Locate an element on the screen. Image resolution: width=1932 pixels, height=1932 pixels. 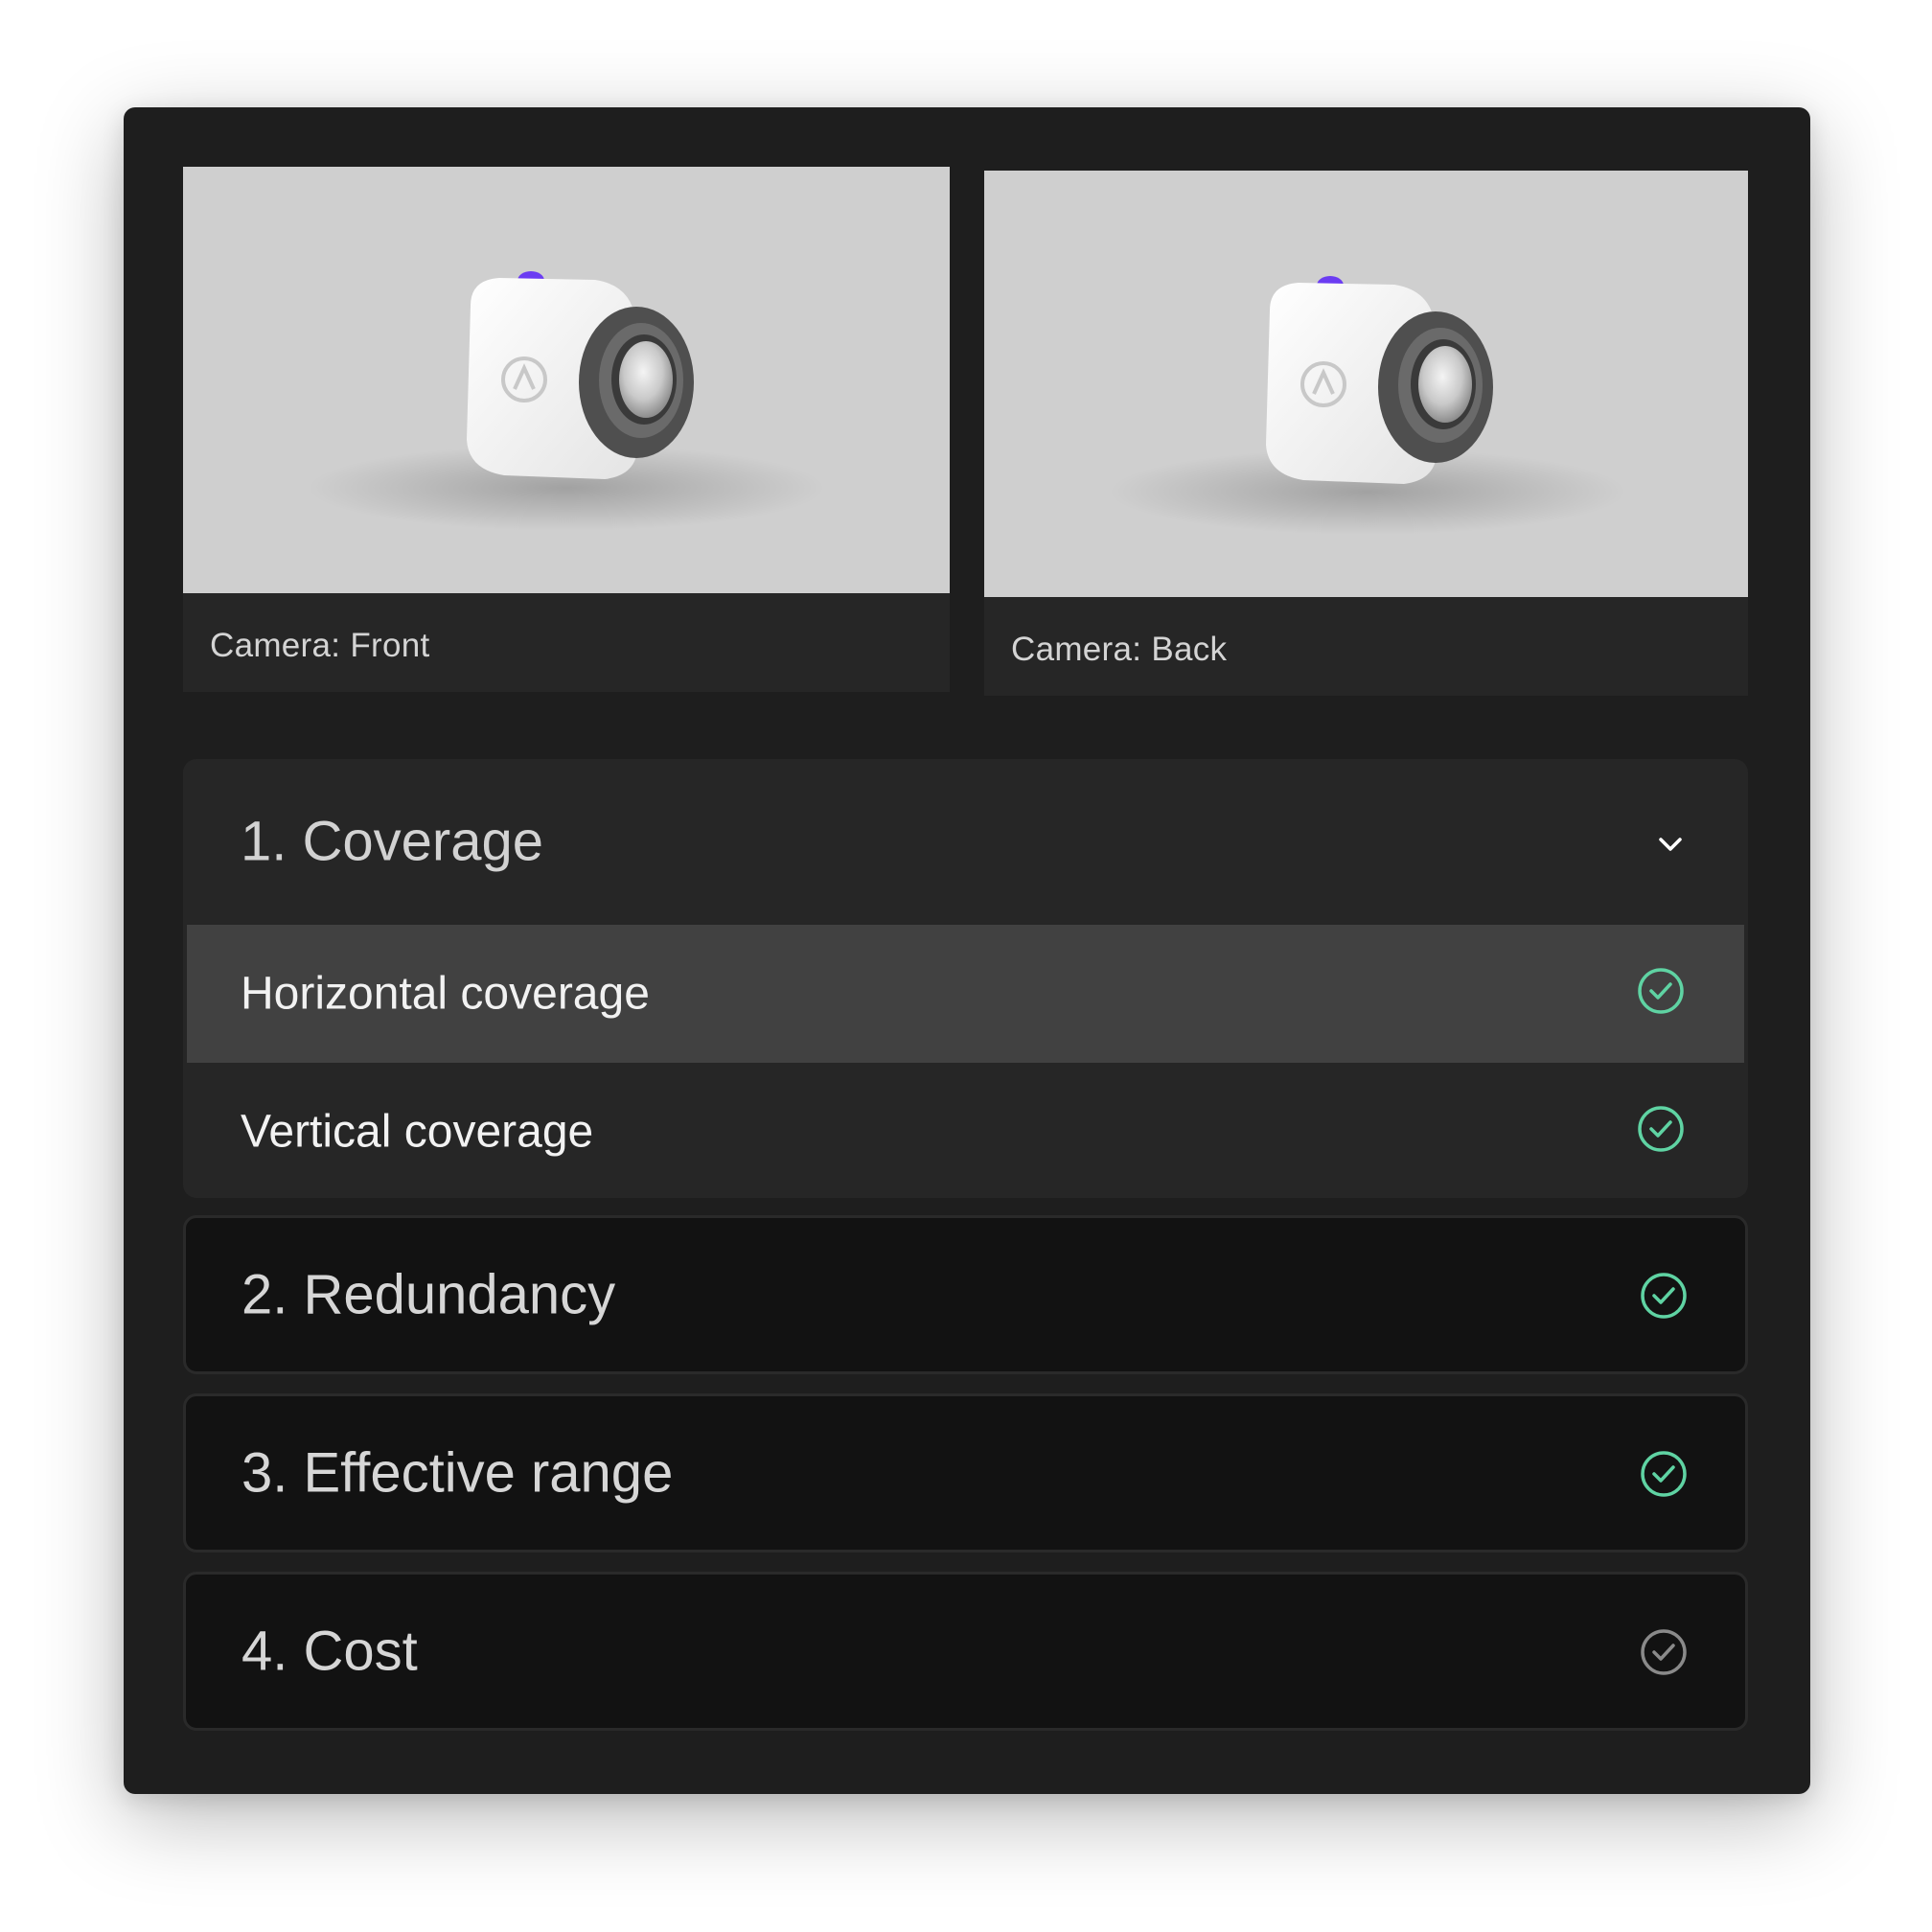
camera-front-card: Camera: Front is located at coordinates (566, 429).